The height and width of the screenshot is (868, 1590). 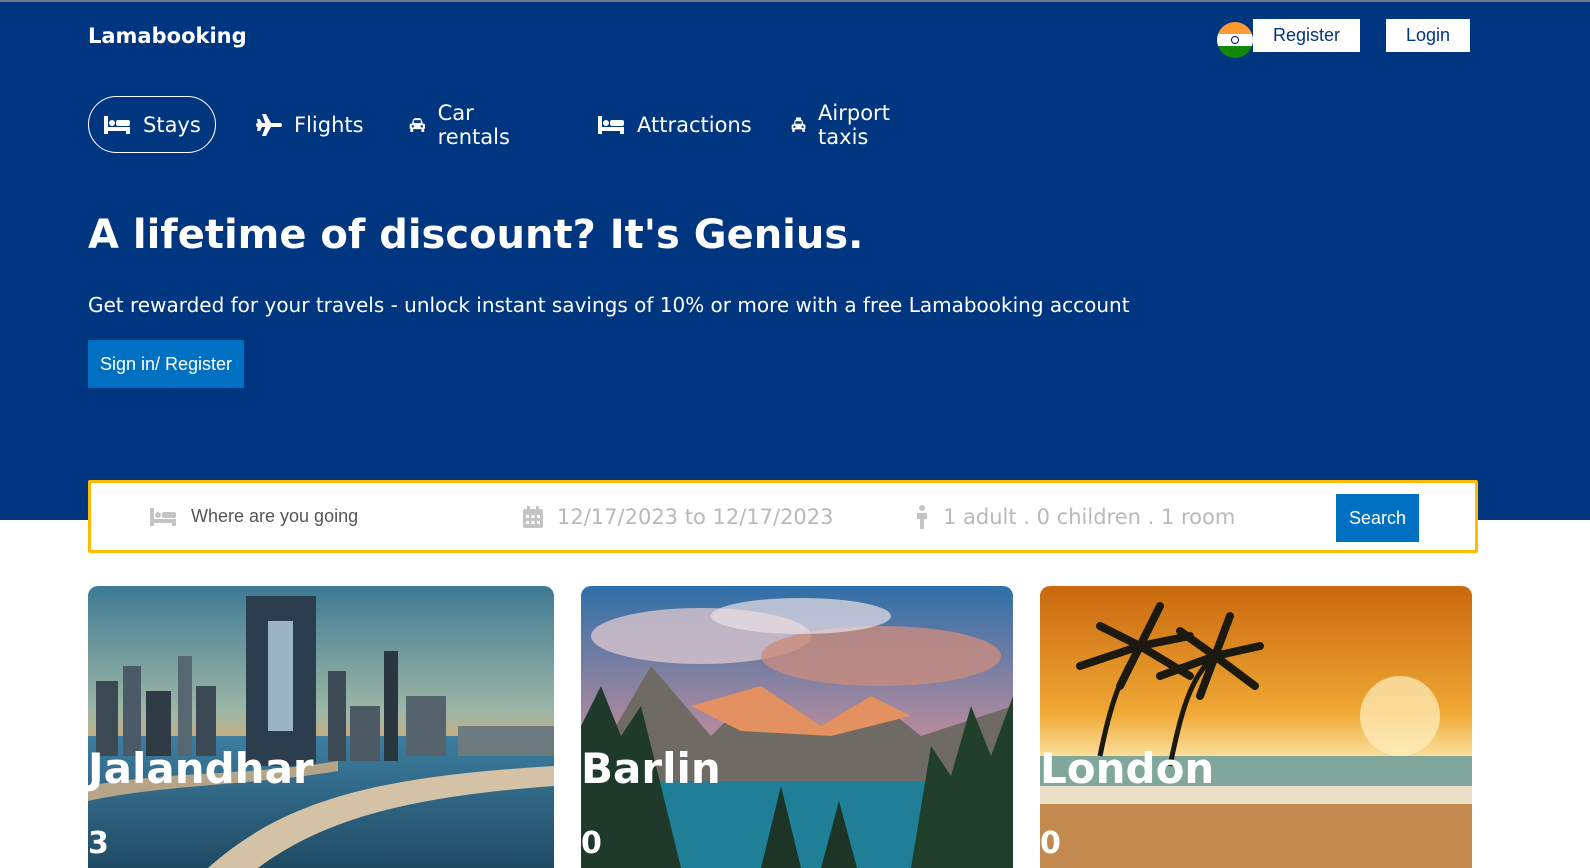 I want to click on city-card-jalandhar: Jalandhar 3, so click(x=321, y=727).